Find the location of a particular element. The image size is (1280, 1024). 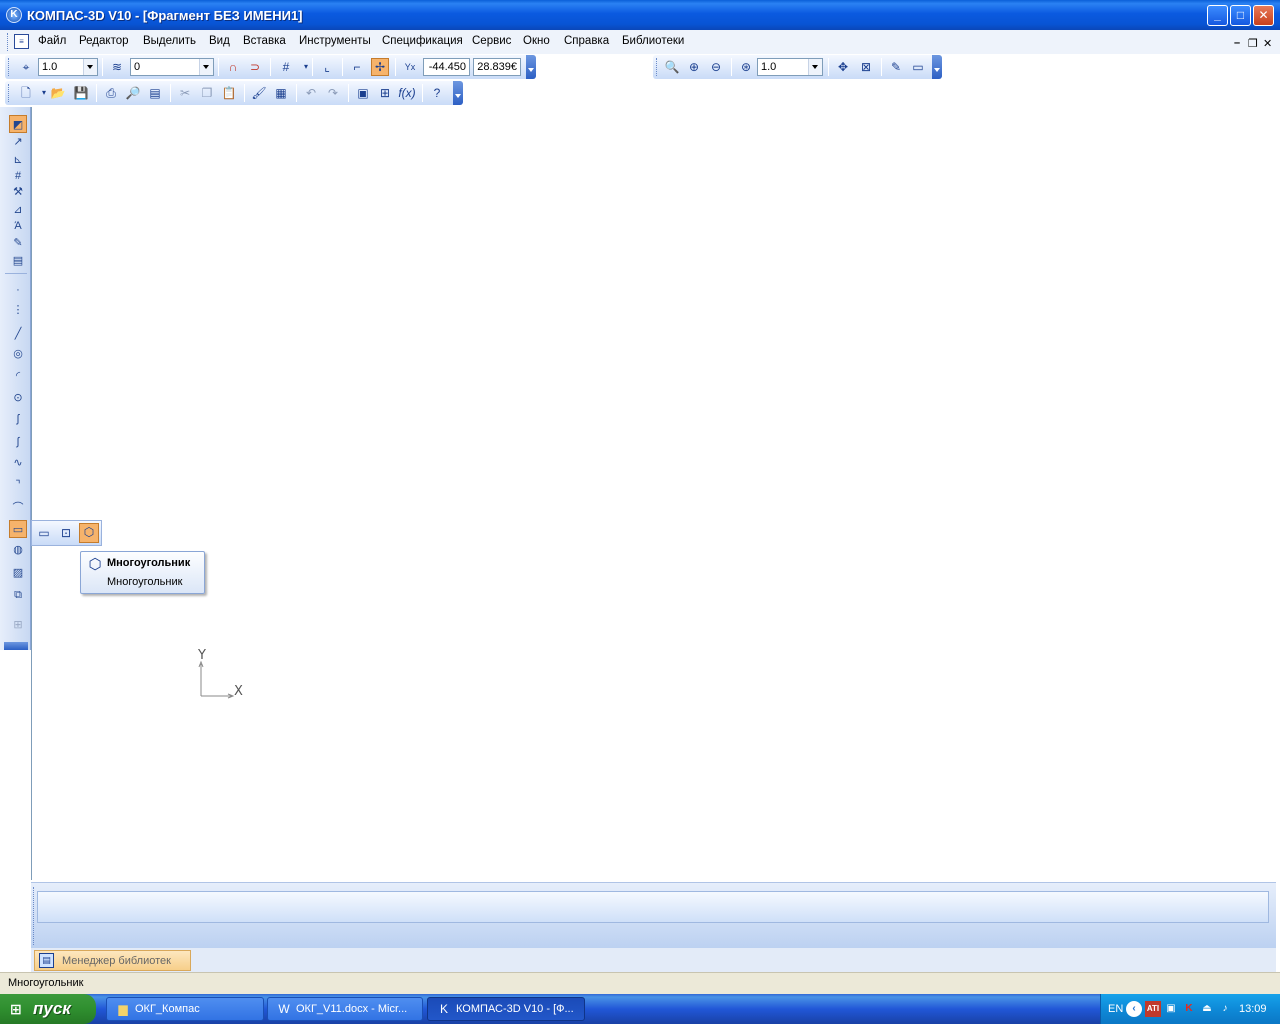

properties-icon: ▤ is located at coordinates (155, 93).